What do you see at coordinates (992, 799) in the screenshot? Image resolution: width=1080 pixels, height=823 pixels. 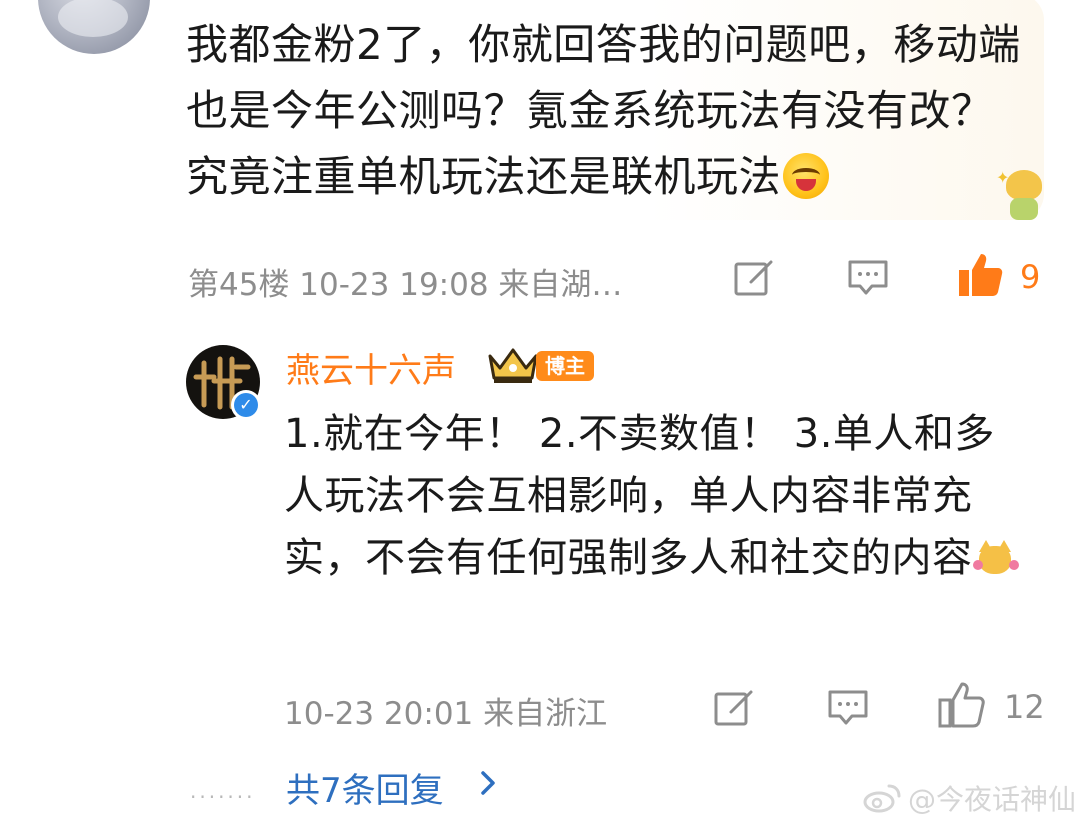 I see `watermark-text: @今夜话神仙` at bounding box center [992, 799].